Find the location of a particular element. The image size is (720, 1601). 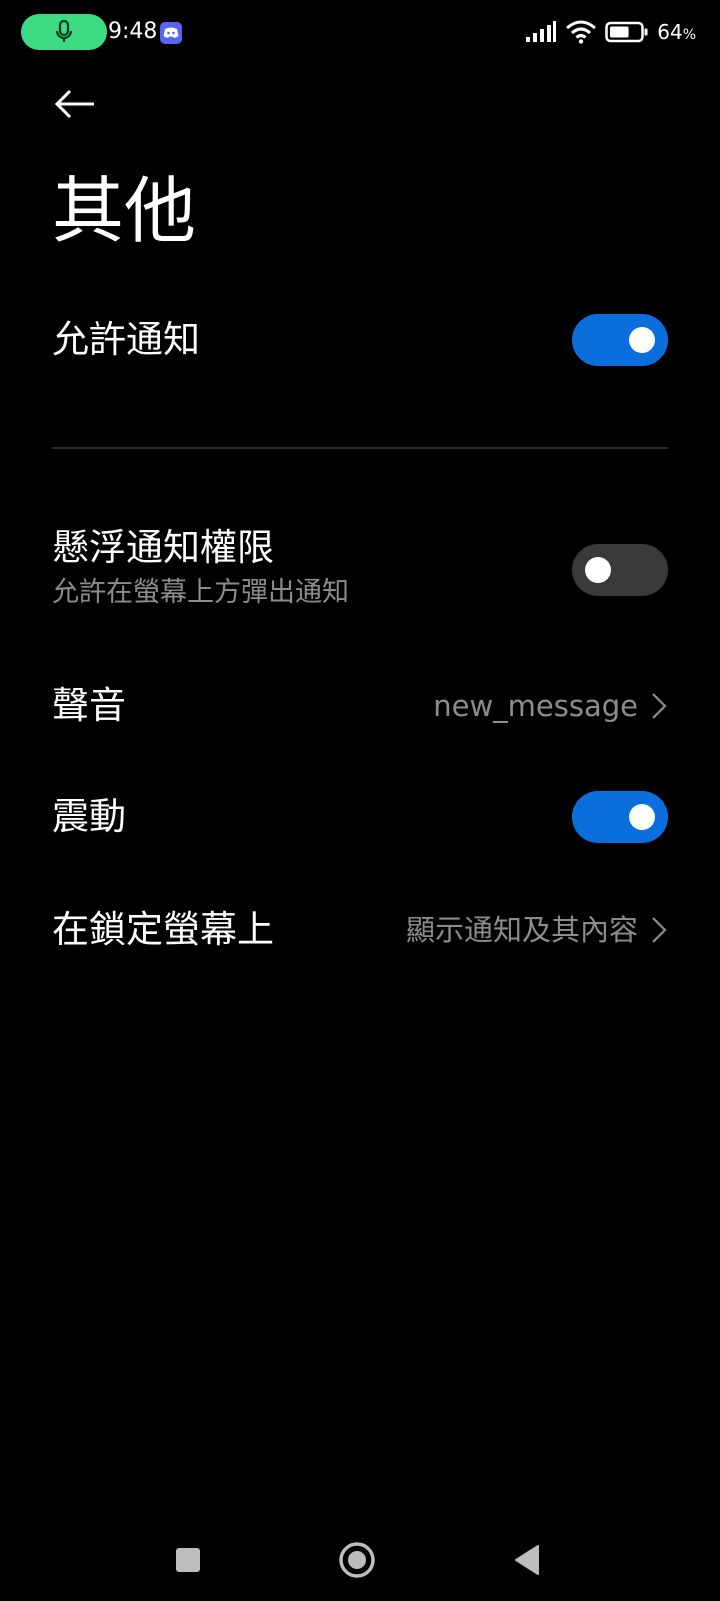

home-button is located at coordinates (357, 1560).